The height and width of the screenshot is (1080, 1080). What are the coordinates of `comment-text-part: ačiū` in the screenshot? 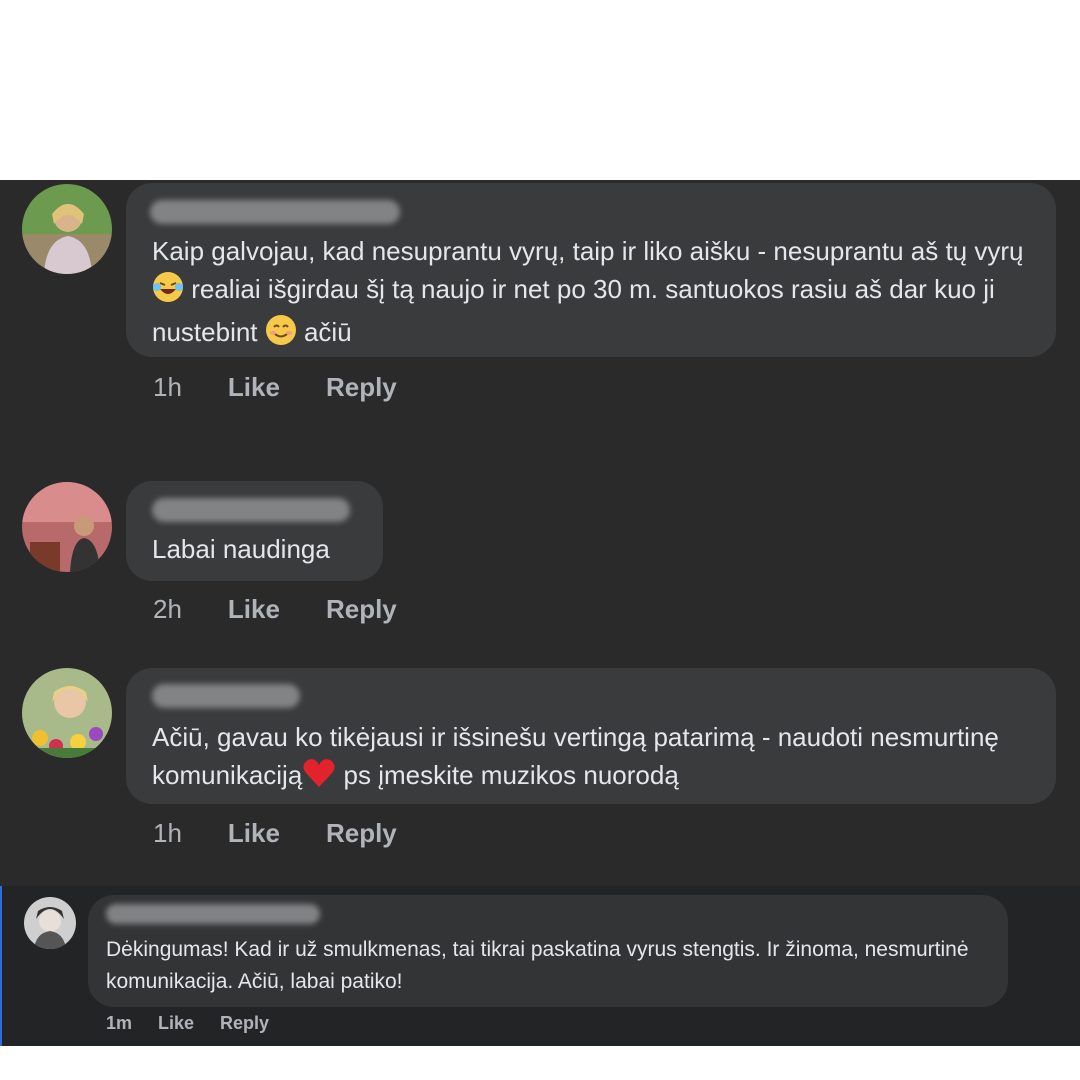 It's located at (324, 332).